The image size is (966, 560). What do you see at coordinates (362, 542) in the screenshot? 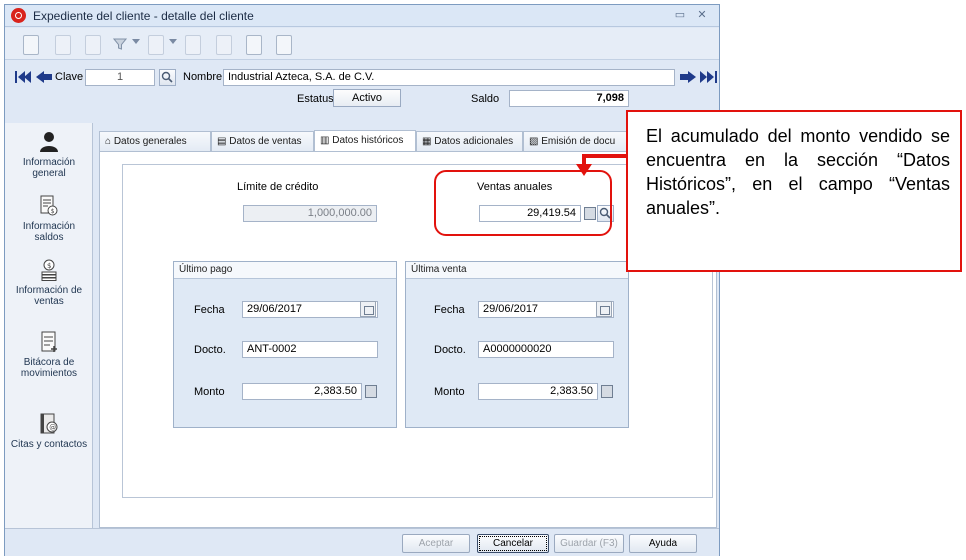
I see `button-bar: Aceptar Cancelar Guardar (F3) Ayuda` at bounding box center [362, 542].